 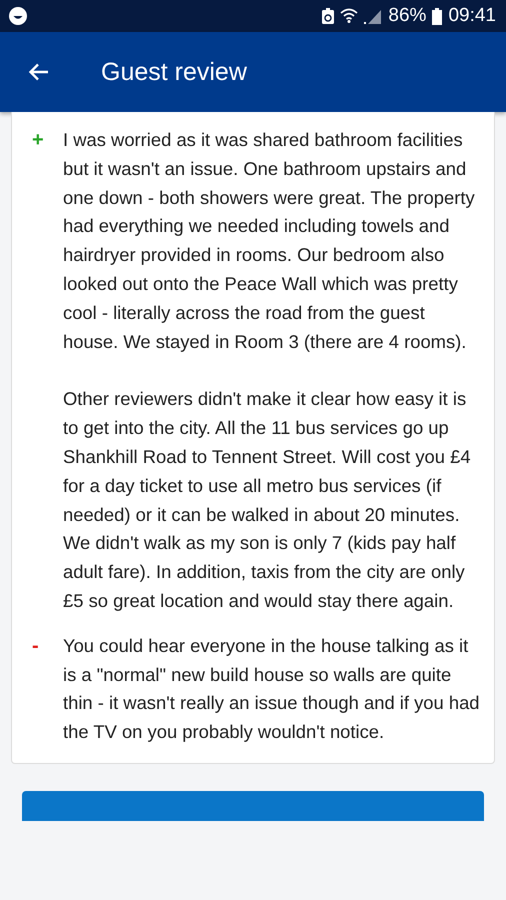 What do you see at coordinates (437, 16) in the screenshot?
I see `battery-icon` at bounding box center [437, 16].